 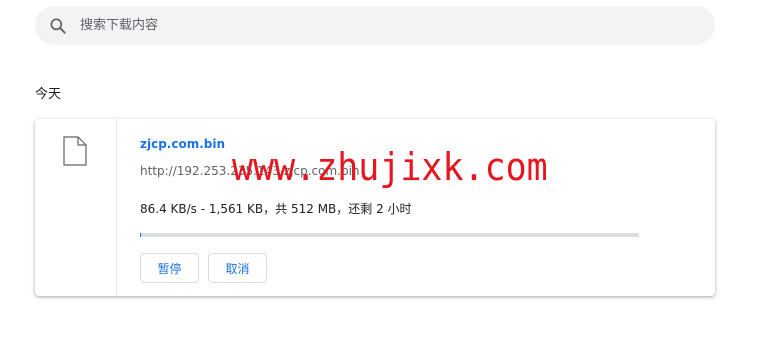 What do you see at coordinates (48, 94) in the screenshot?
I see `section-title-today: 今天` at bounding box center [48, 94].